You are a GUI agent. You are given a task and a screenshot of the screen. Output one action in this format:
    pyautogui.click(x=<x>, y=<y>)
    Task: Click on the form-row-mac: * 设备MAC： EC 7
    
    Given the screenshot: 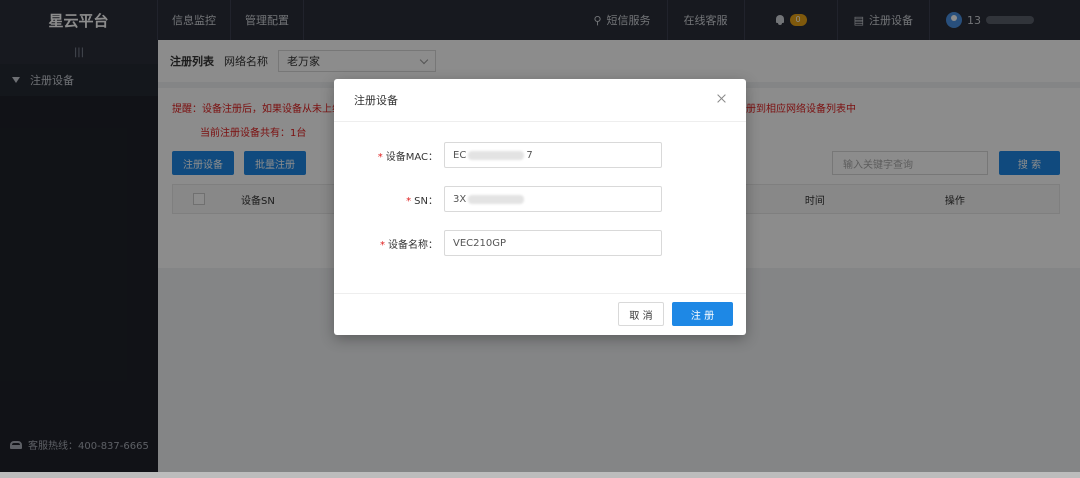 What is the action you would take?
    pyautogui.click(x=540, y=155)
    